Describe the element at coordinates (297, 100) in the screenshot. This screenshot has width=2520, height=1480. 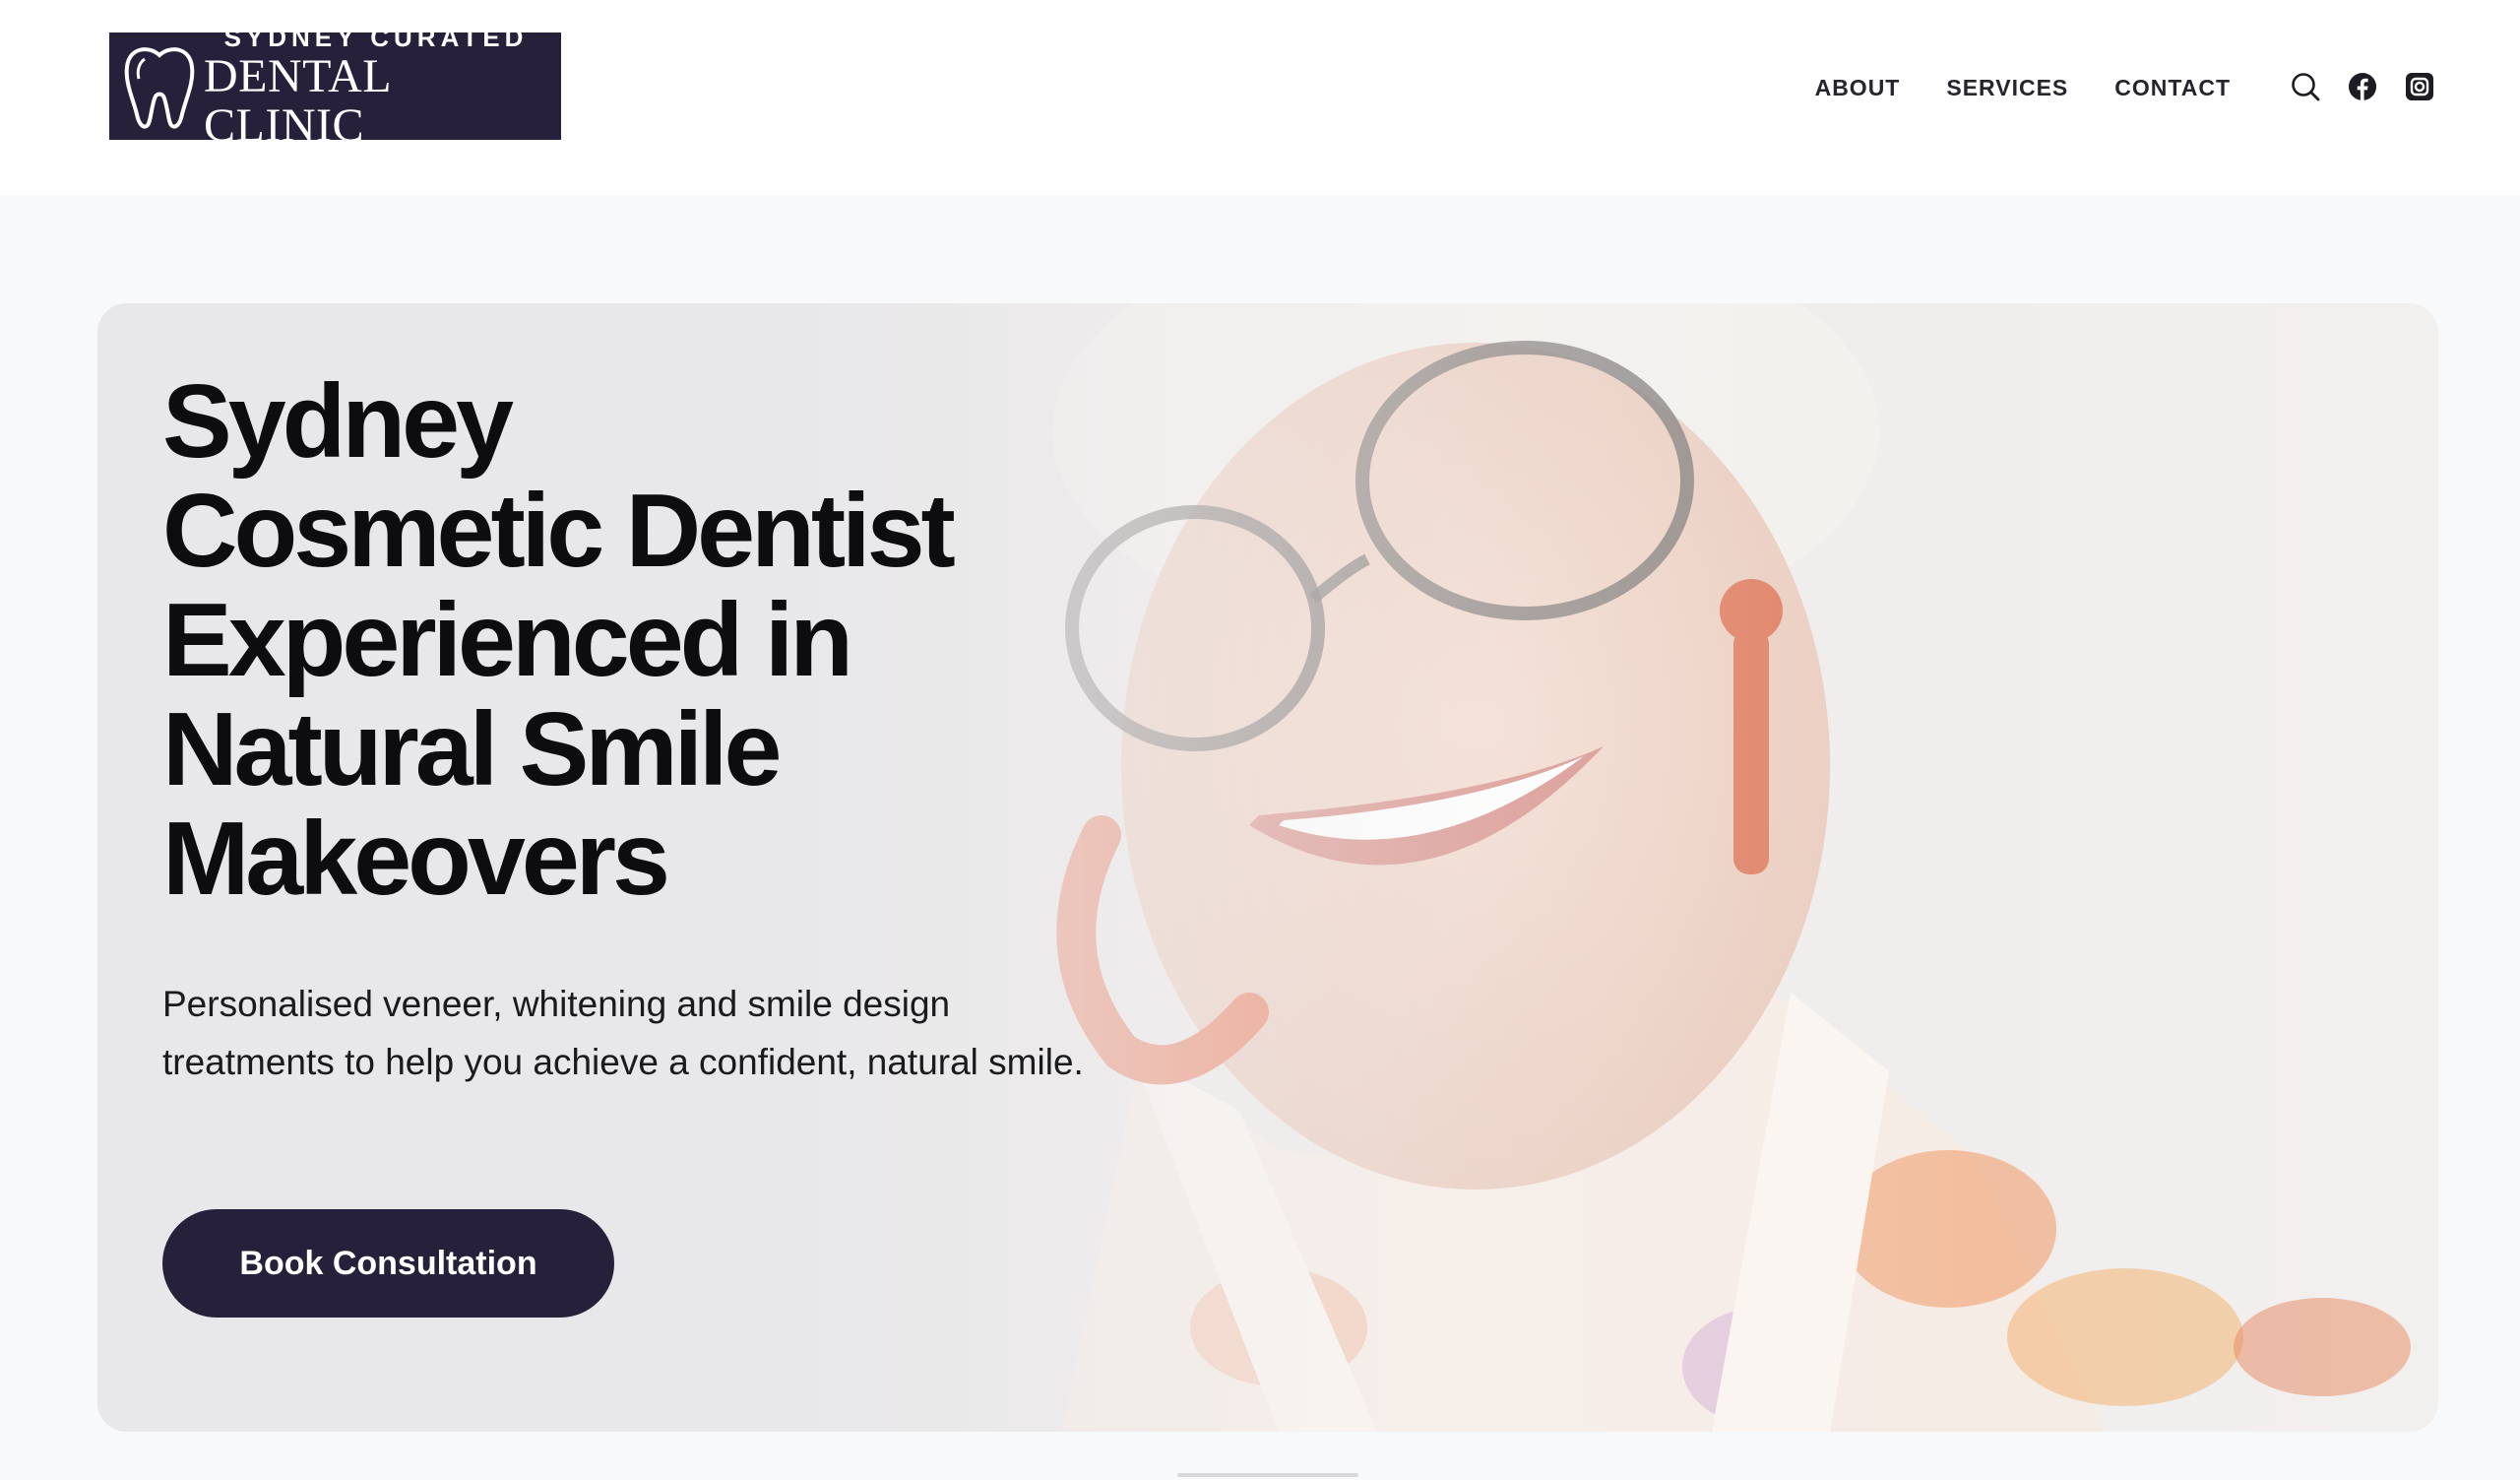
I see `logo-line-2: DENTAL CLINIC` at that location.